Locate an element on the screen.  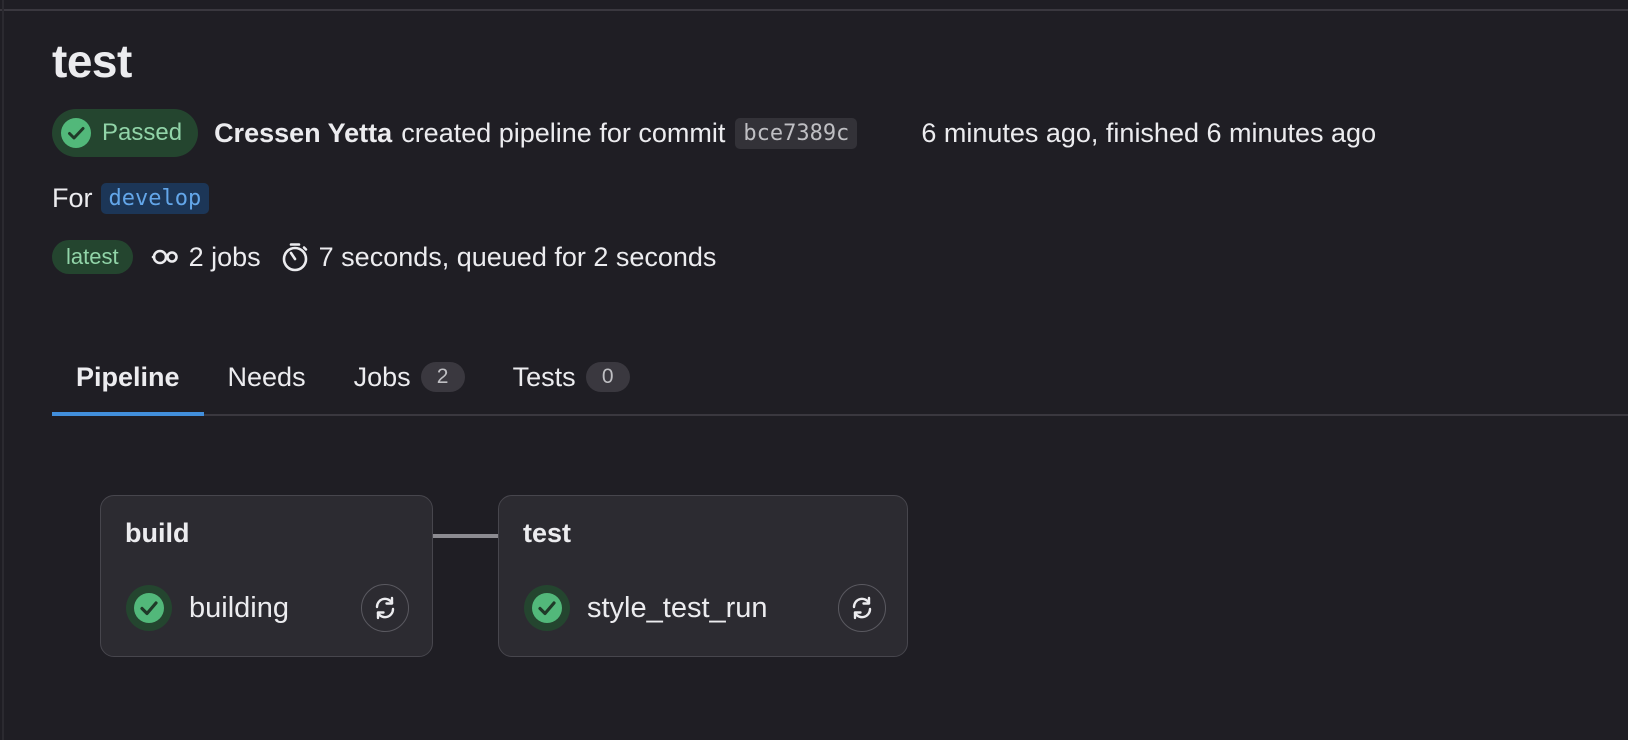
tab-tests-label: Tests is located at coordinates (544, 376).